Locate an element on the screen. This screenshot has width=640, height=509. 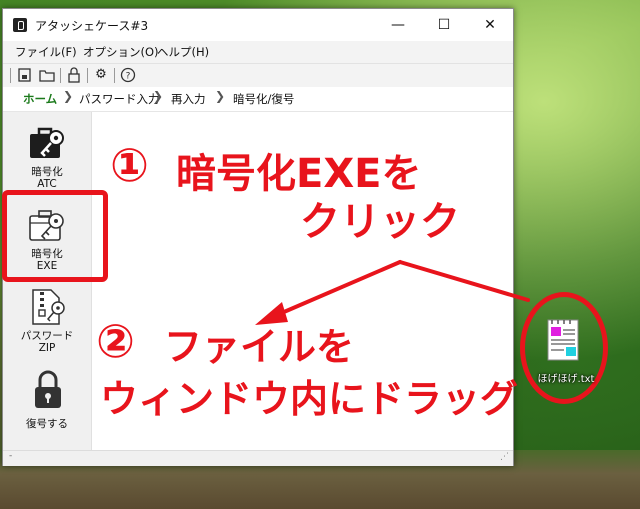
text-file-icon is located at coordinates (564, 341).